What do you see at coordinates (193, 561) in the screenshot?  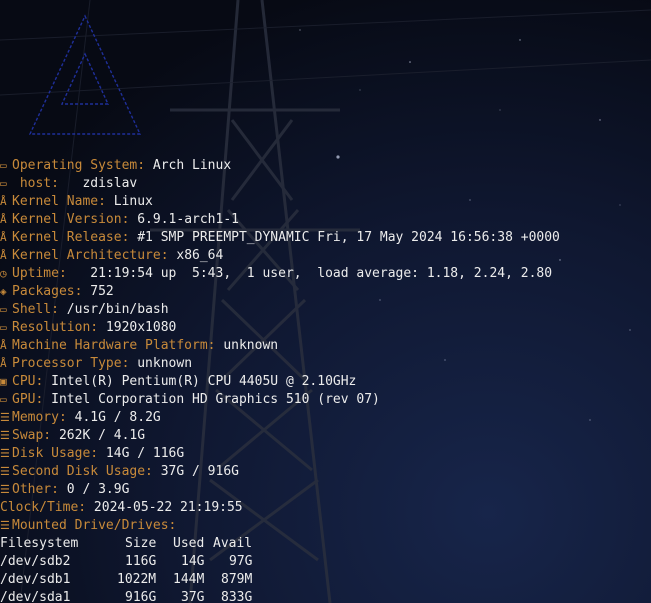 I see `df-cell-used: 14G` at bounding box center [193, 561].